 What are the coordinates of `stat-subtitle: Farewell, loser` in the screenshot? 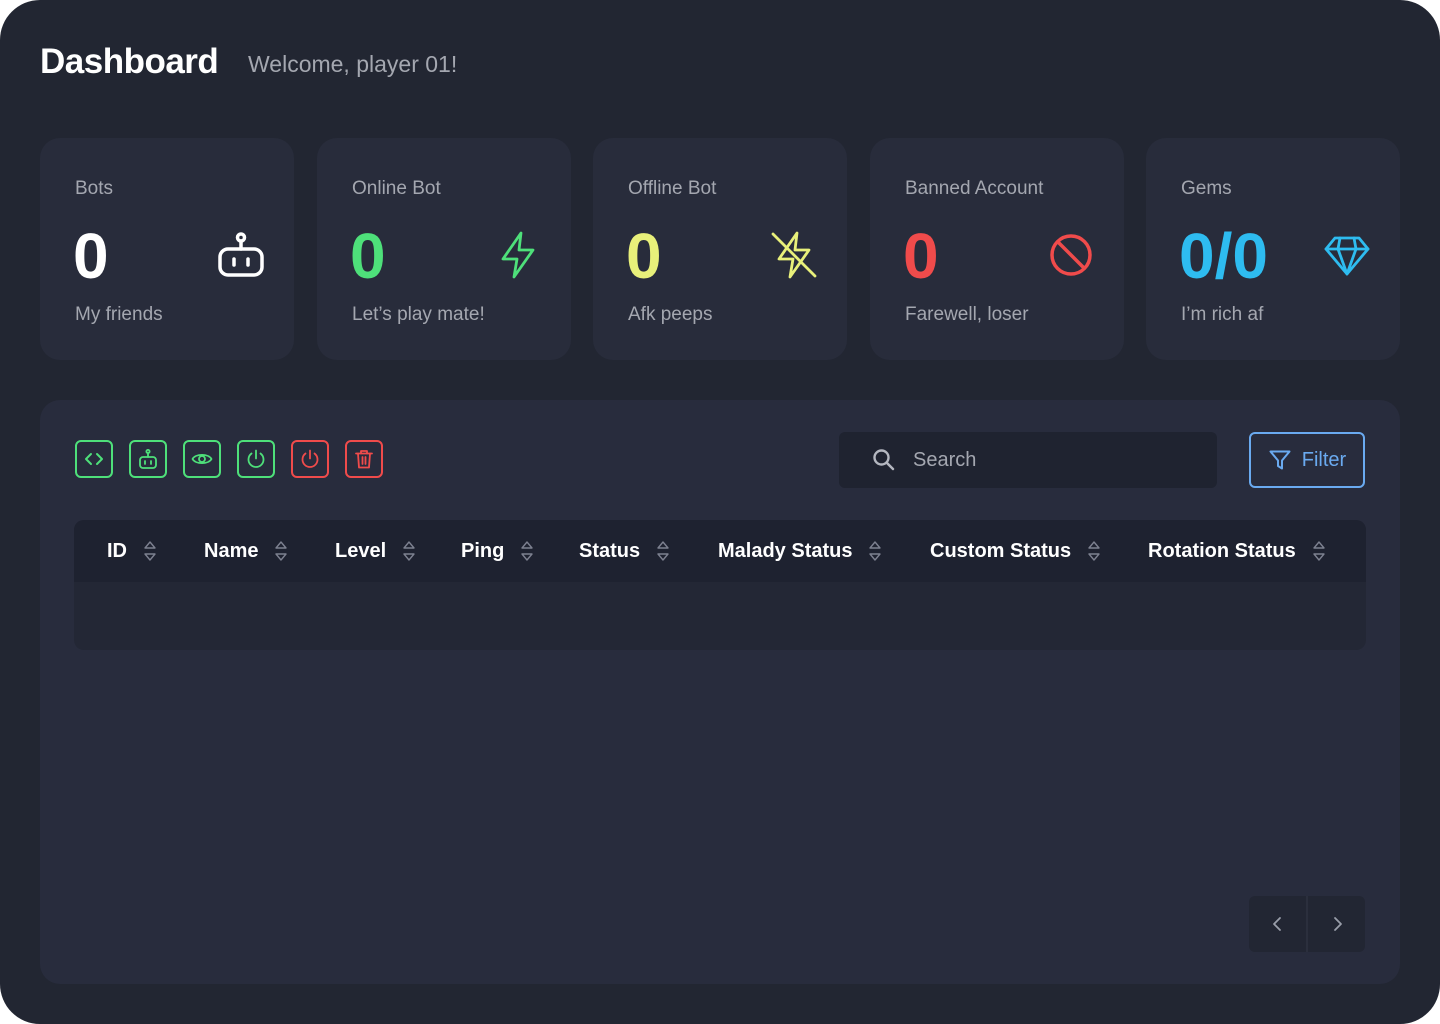 It's located at (967, 314).